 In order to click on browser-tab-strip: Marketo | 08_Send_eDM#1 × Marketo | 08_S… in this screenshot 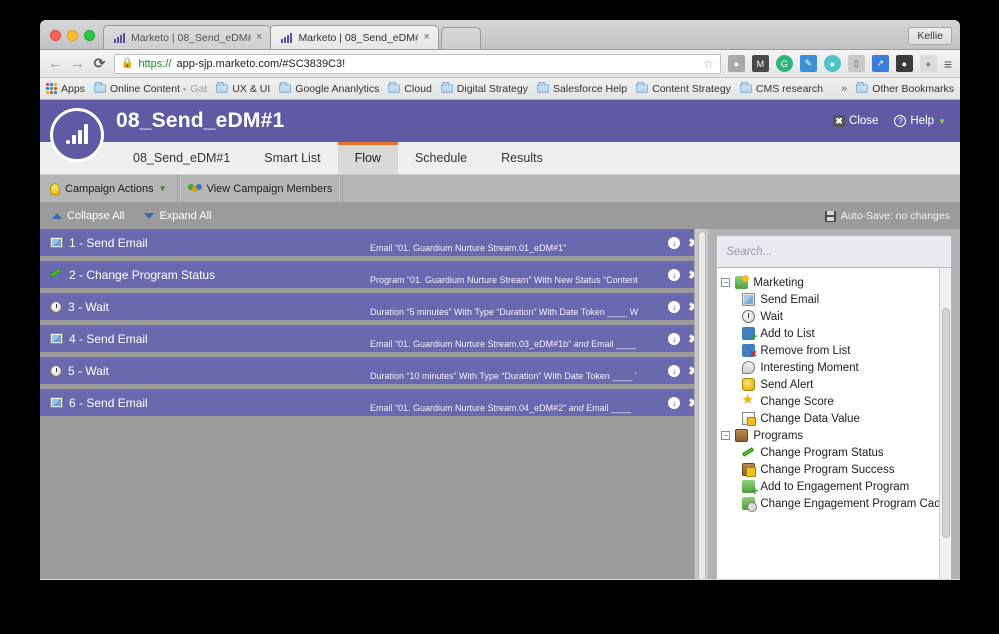, I will do `click(500, 35)`.